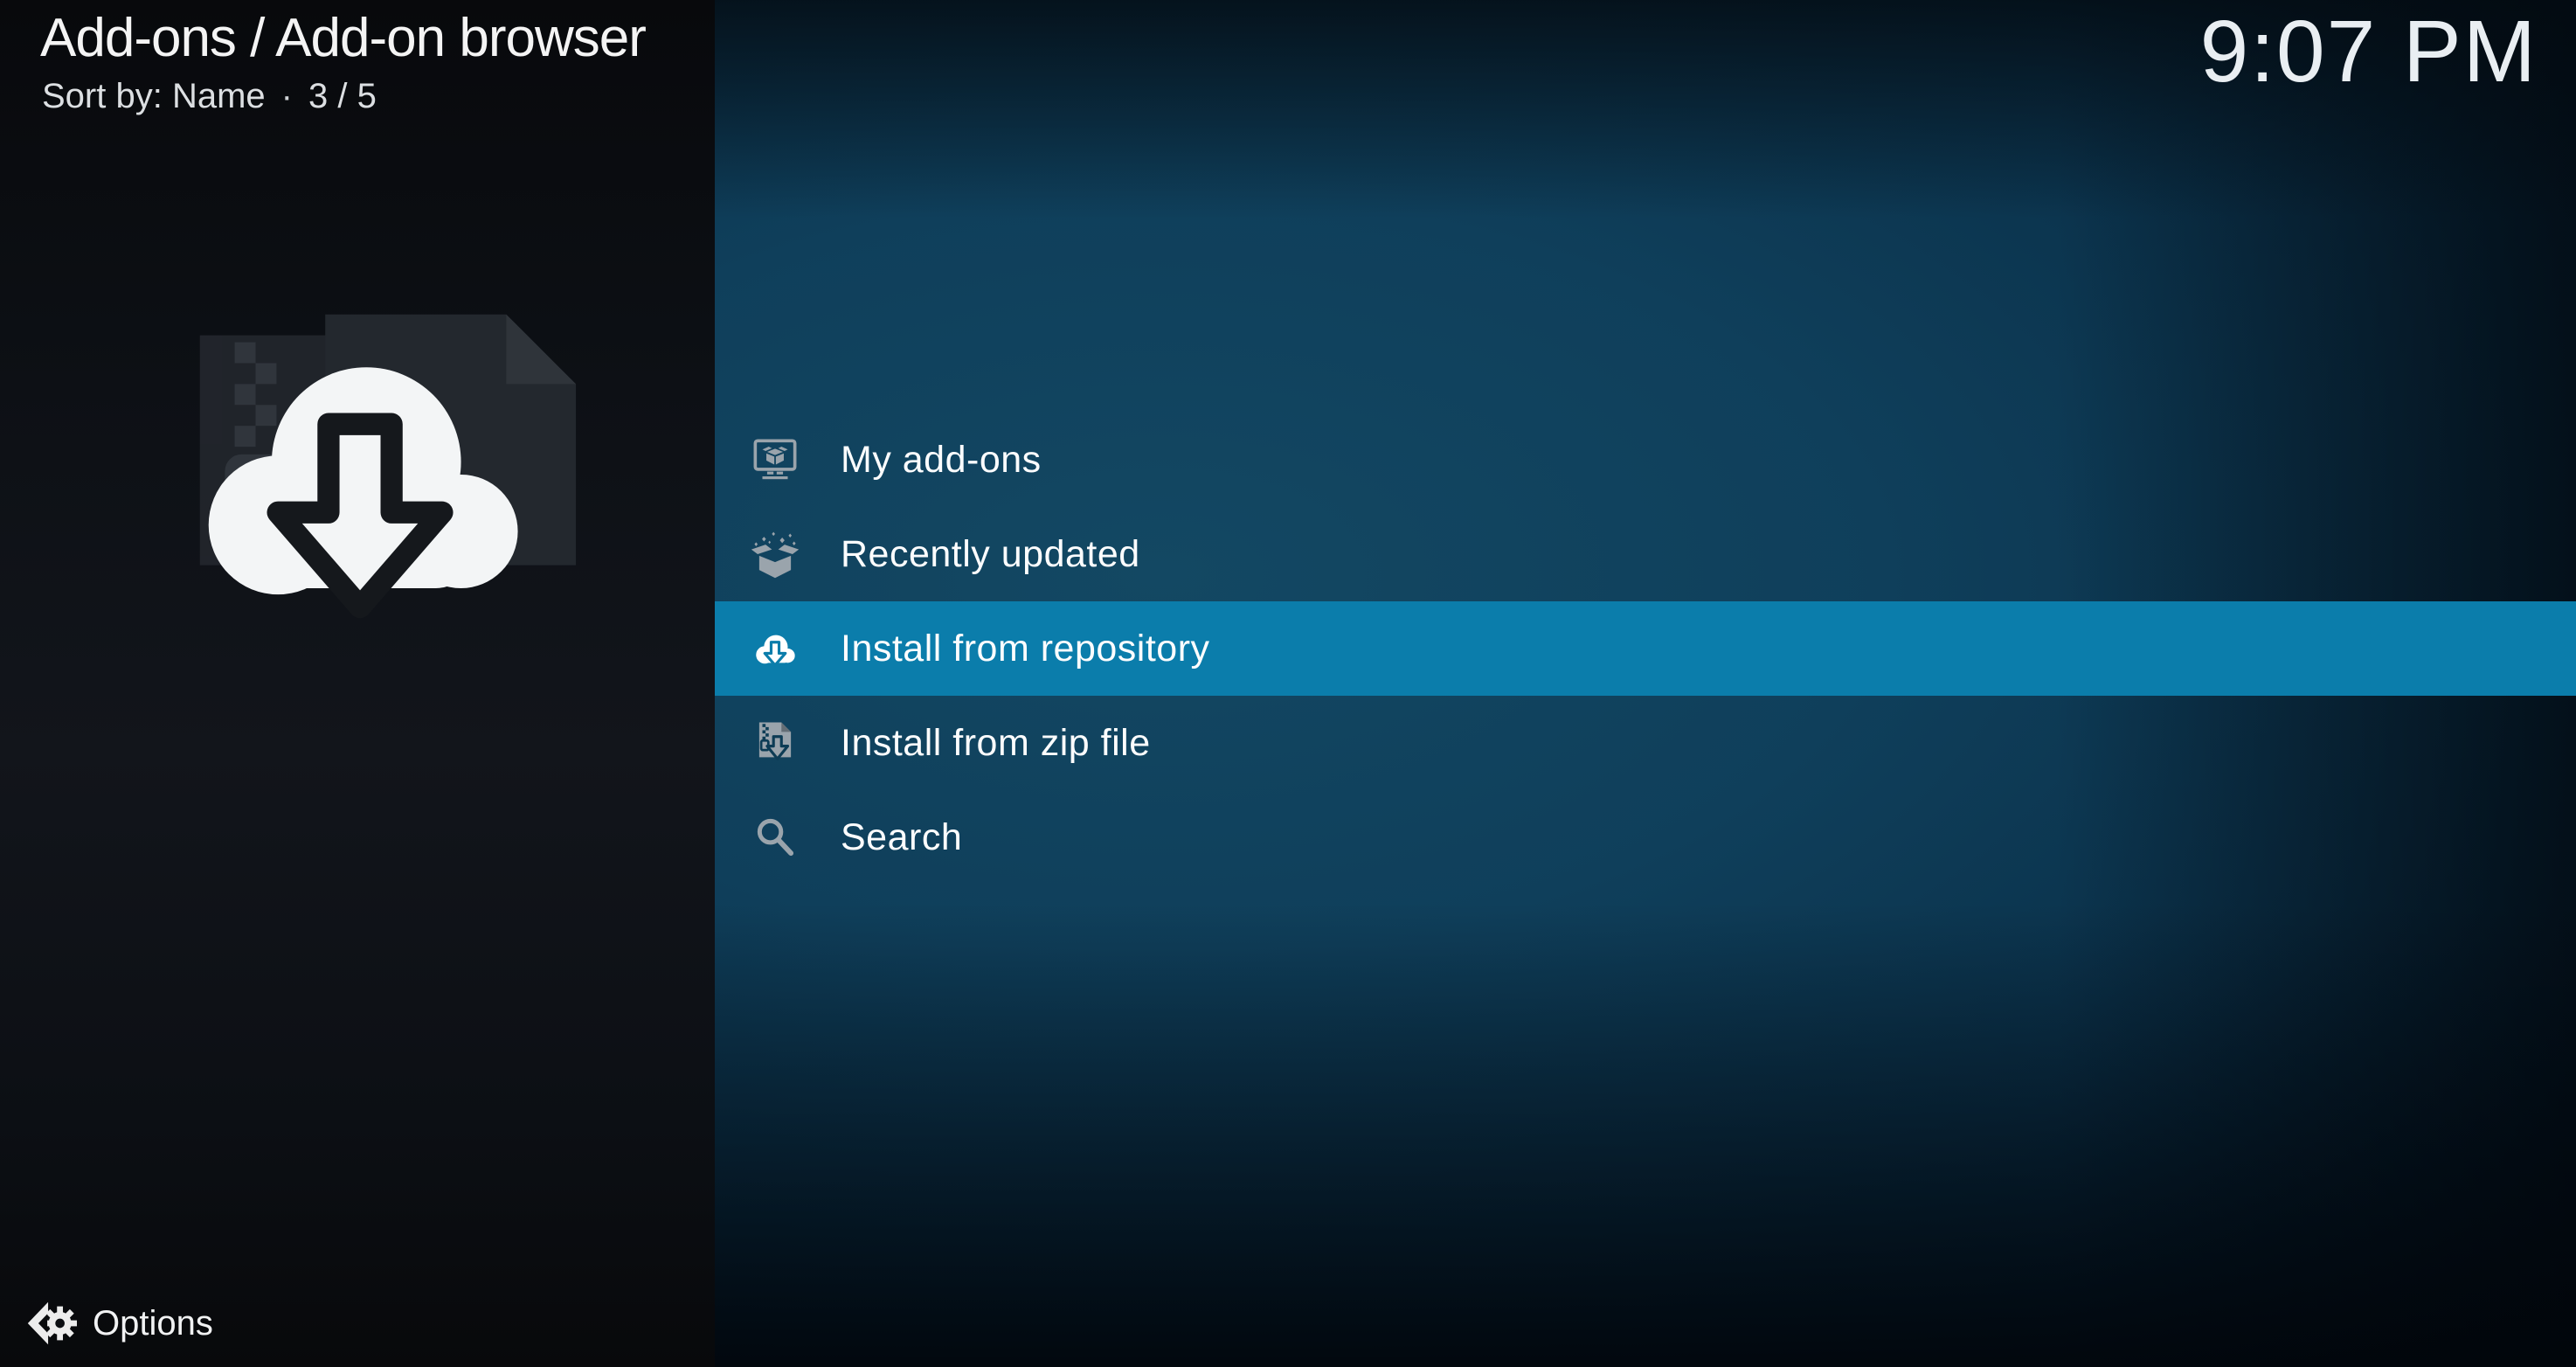  I want to click on menu-item-install-from-repository: Install from repository, so click(1645, 648).